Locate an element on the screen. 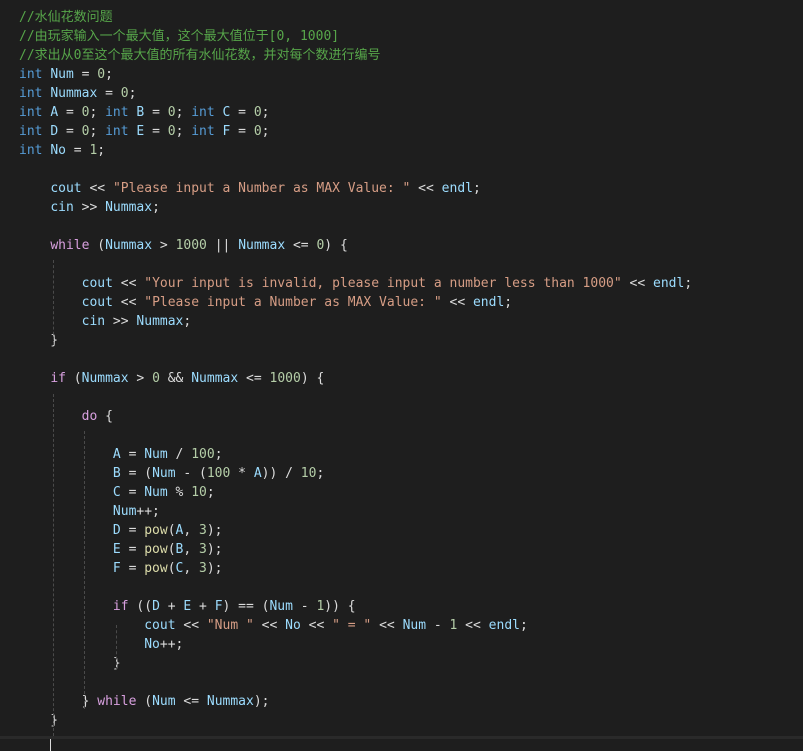 Image resolution: width=803 pixels, height=751 pixels. code-token: F is located at coordinates (116, 568).